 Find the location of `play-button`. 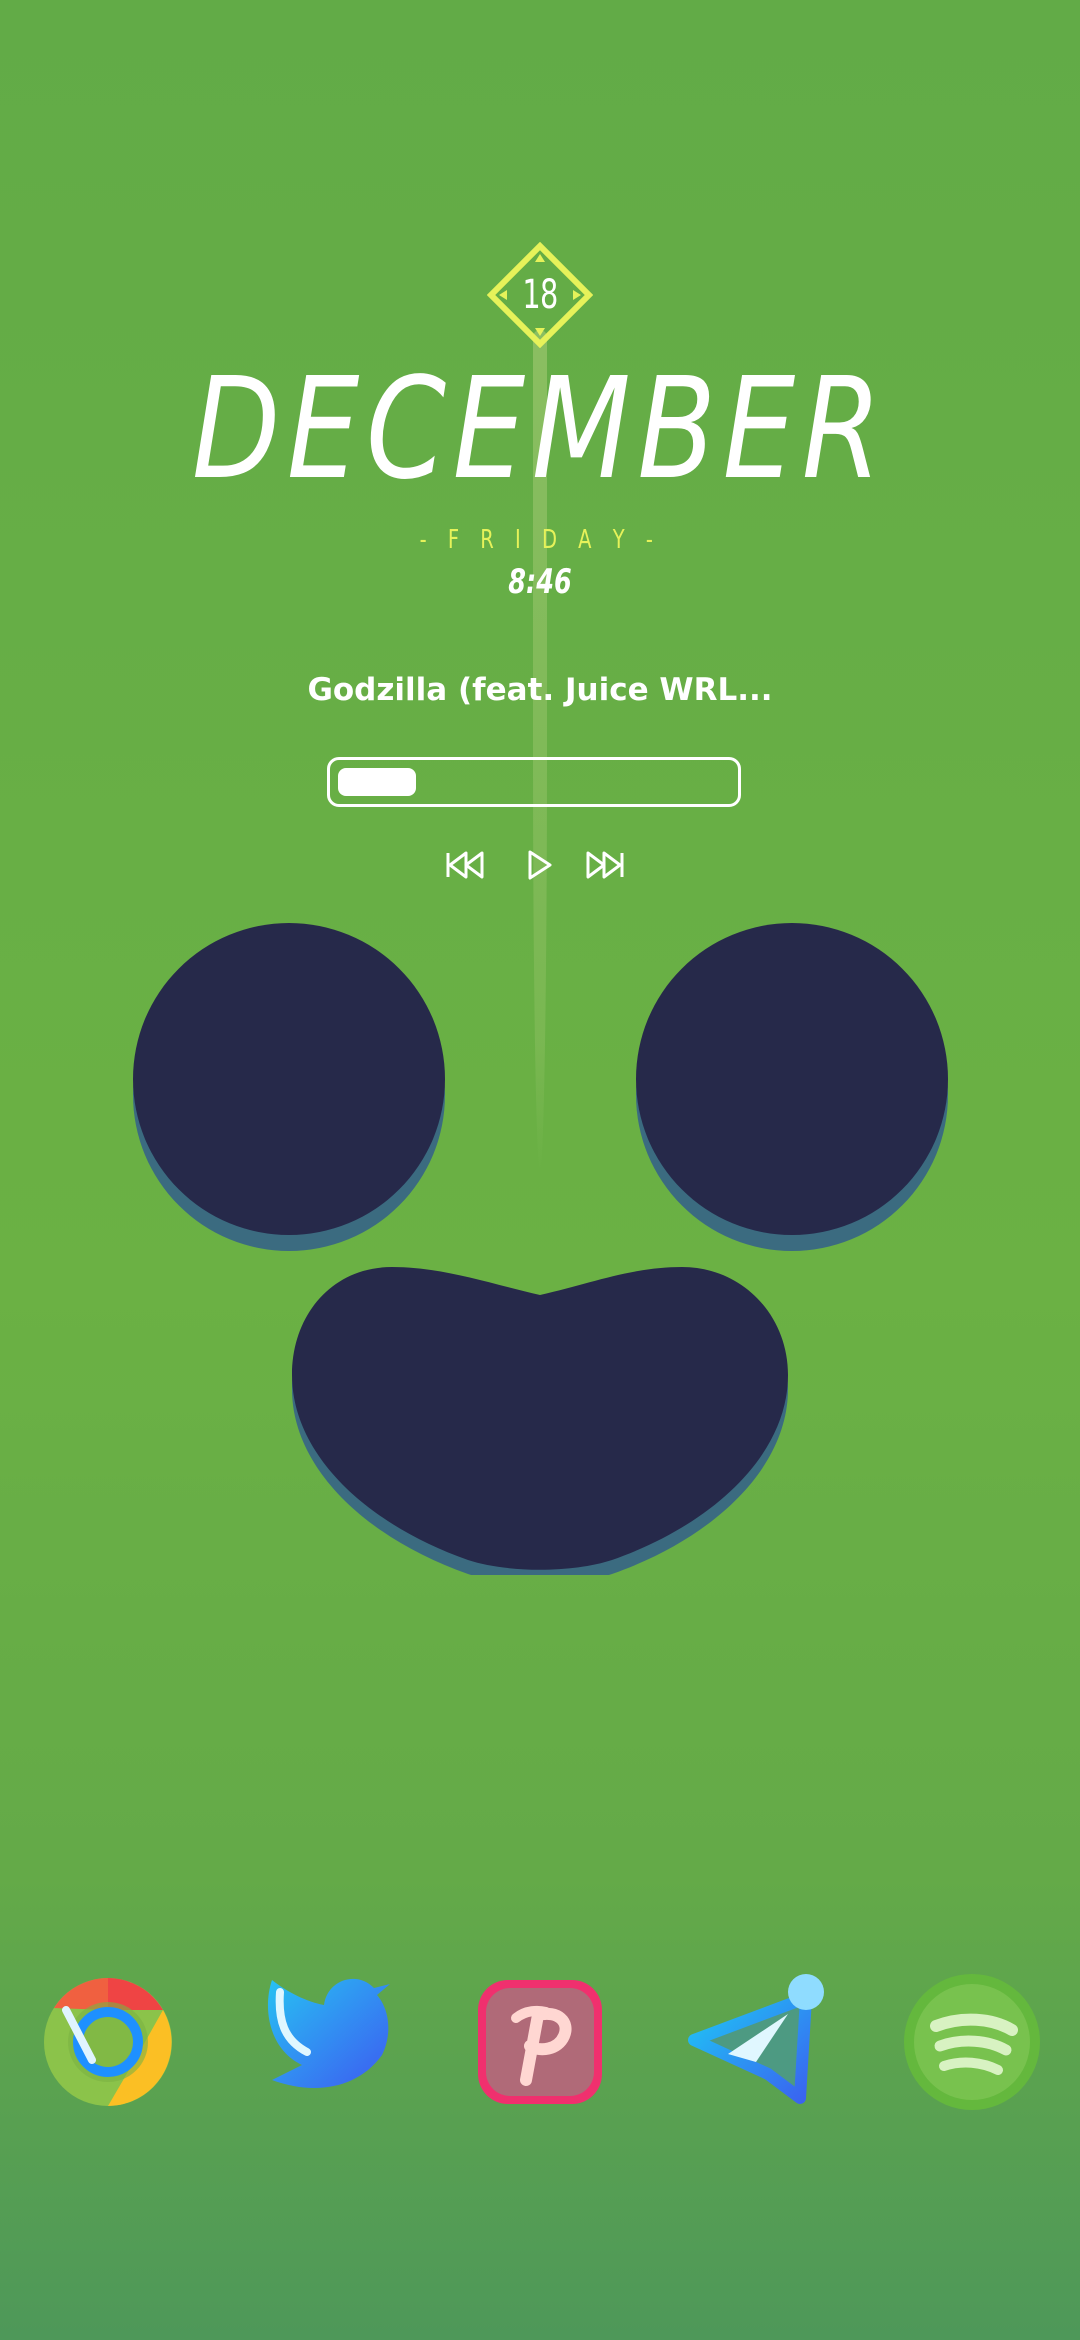

play-button is located at coordinates (540, 865).